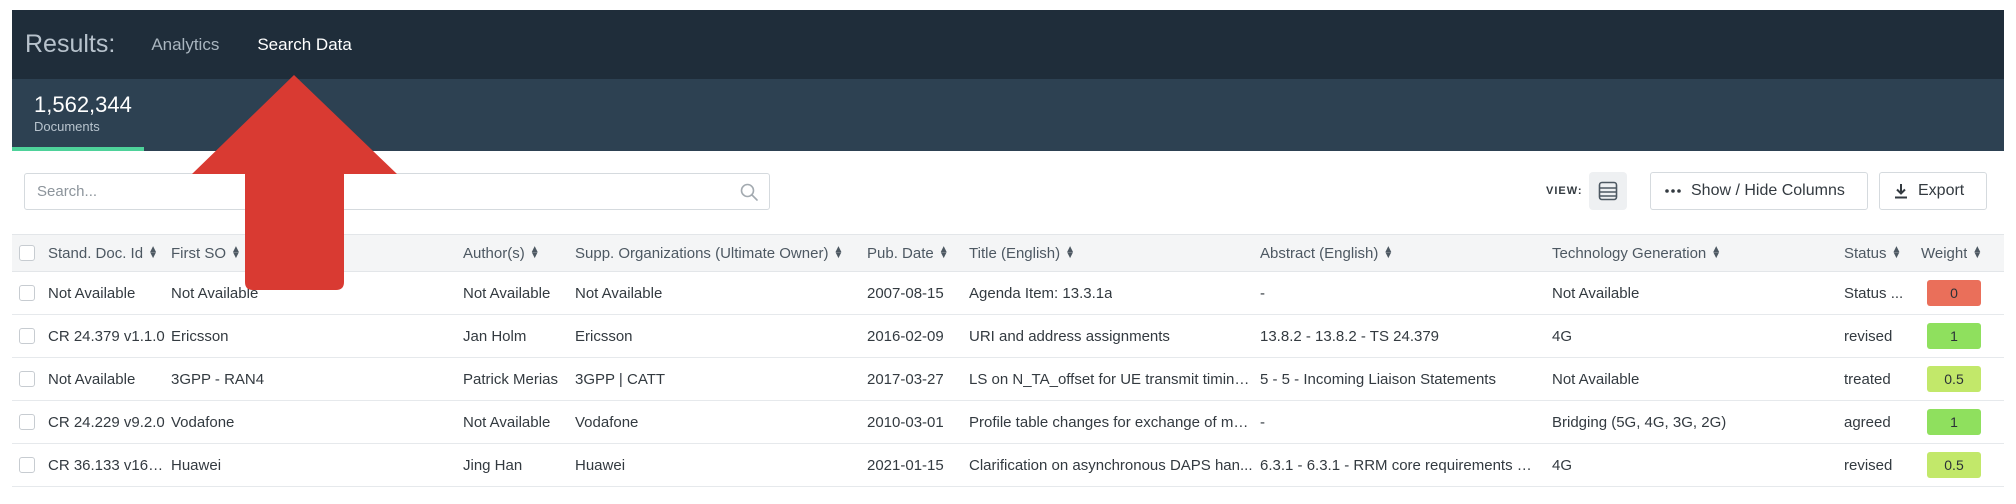 This screenshot has height=504, width=2016. What do you see at coordinates (749, 192) in the screenshot?
I see `search-icon` at bounding box center [749, 192].